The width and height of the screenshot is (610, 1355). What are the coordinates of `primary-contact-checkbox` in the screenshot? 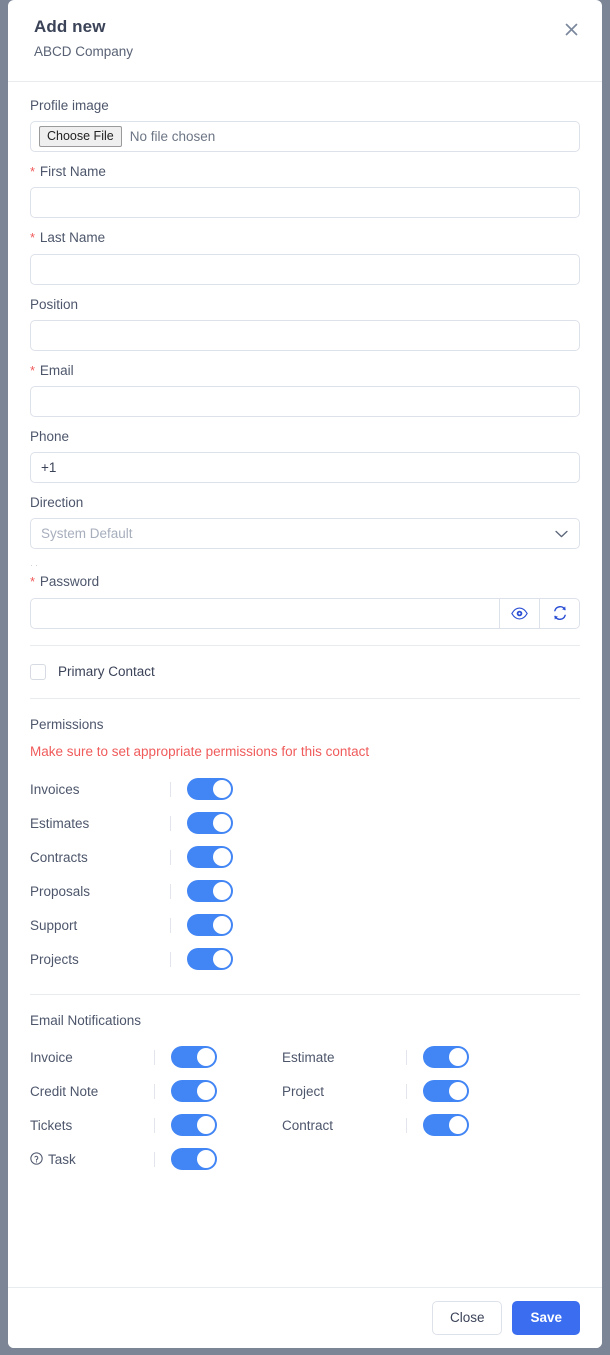 It's located at (38, 671).